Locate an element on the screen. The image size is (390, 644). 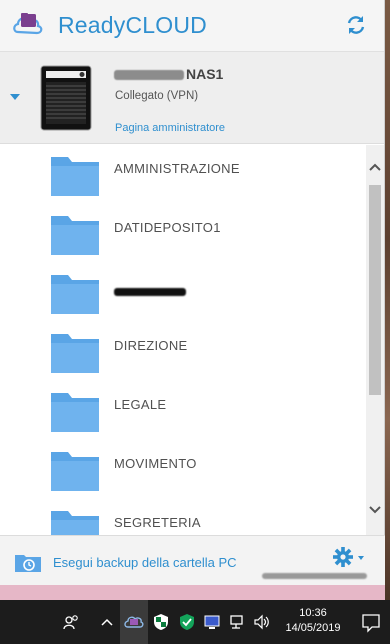
footer: Esegui backup della cartella PC is located at coordinates (192, 560).